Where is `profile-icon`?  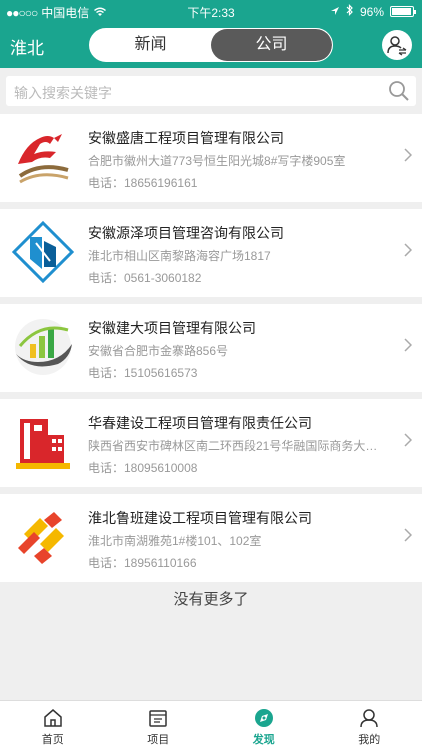
profile-icon is located at coordinates (369, 718).